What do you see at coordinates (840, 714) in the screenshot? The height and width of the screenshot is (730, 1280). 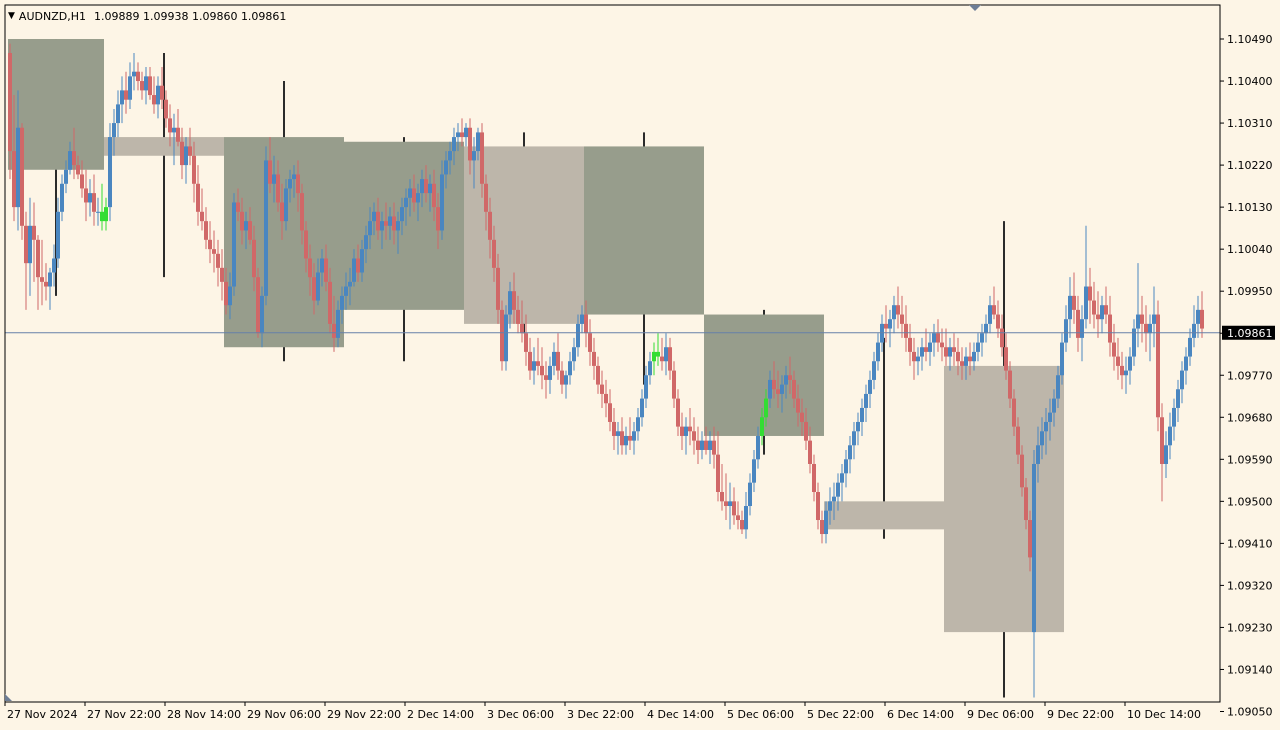 I see `x-tick-label: 5 Dec 22:00` at bounding box center [840, 714].